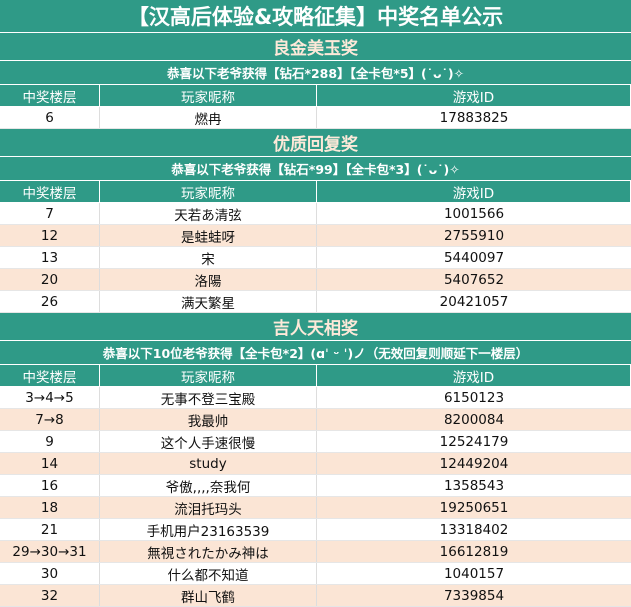  What do you see at coordinates (208, 279) in the screenshot?
I see `nickname-cell: 洛陽` at bounding box center [208, 279].